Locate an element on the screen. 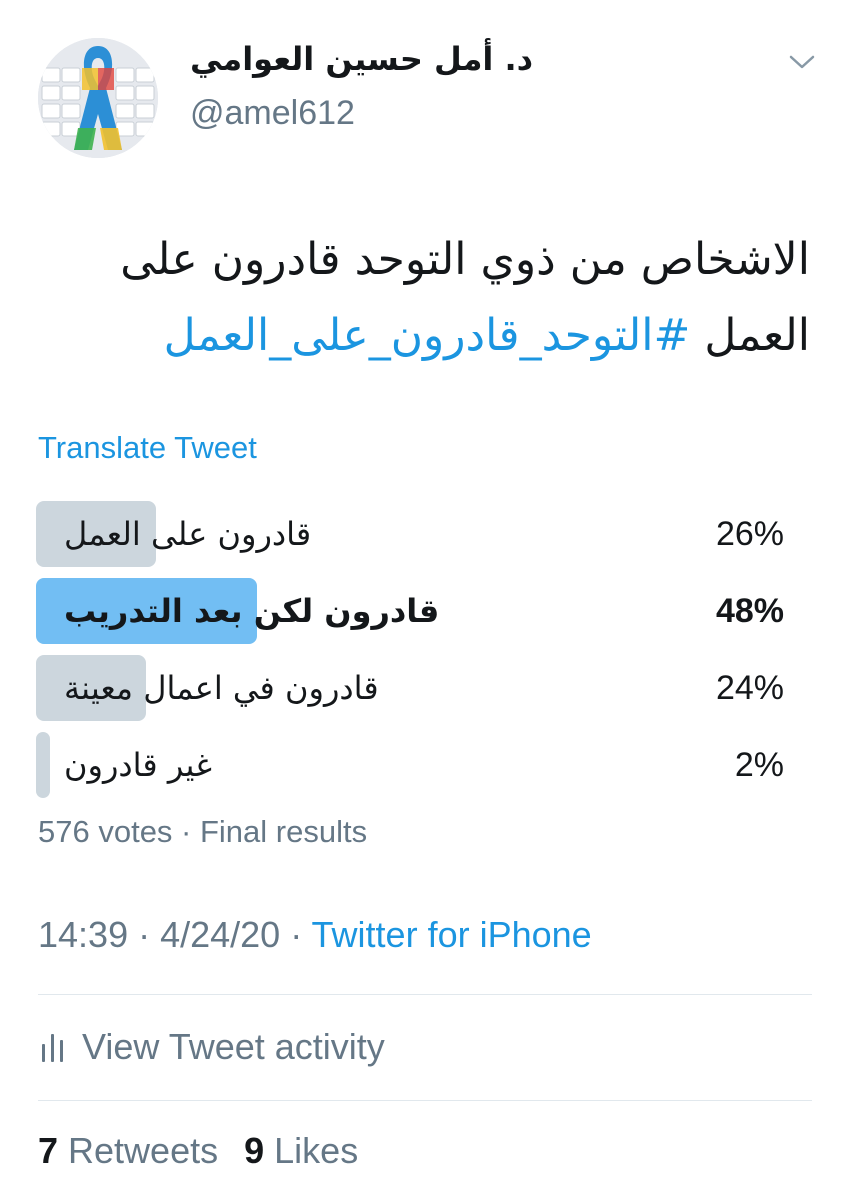 Image resolution: width=848 pixels, height=1200 pixels. poll-summary: 576 votes · Final results is located at coordinates (203, 831).